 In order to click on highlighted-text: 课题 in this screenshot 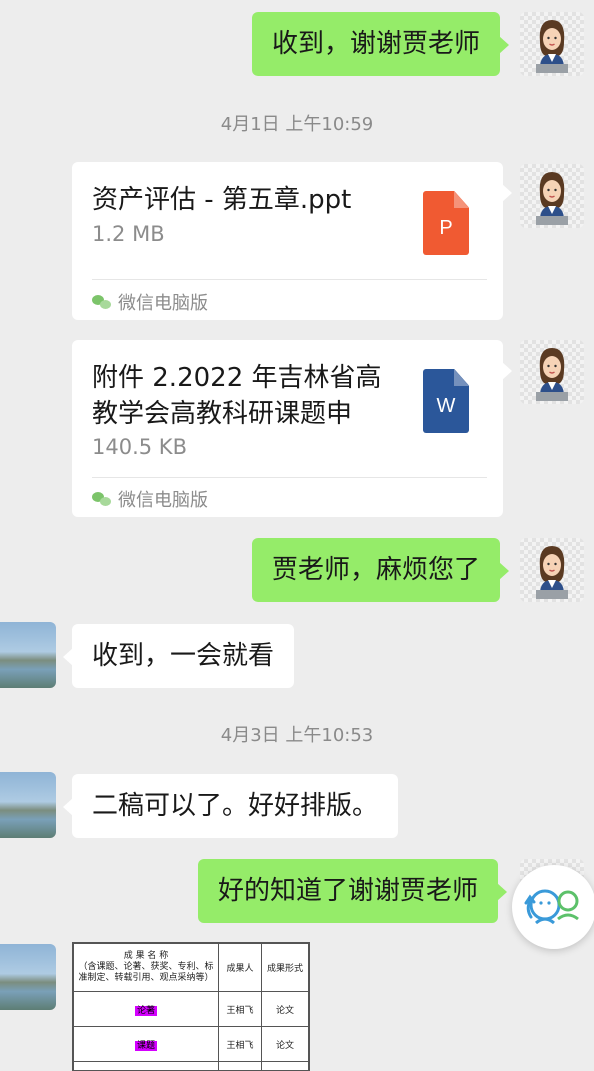, I will do `click(146, 1046)`.